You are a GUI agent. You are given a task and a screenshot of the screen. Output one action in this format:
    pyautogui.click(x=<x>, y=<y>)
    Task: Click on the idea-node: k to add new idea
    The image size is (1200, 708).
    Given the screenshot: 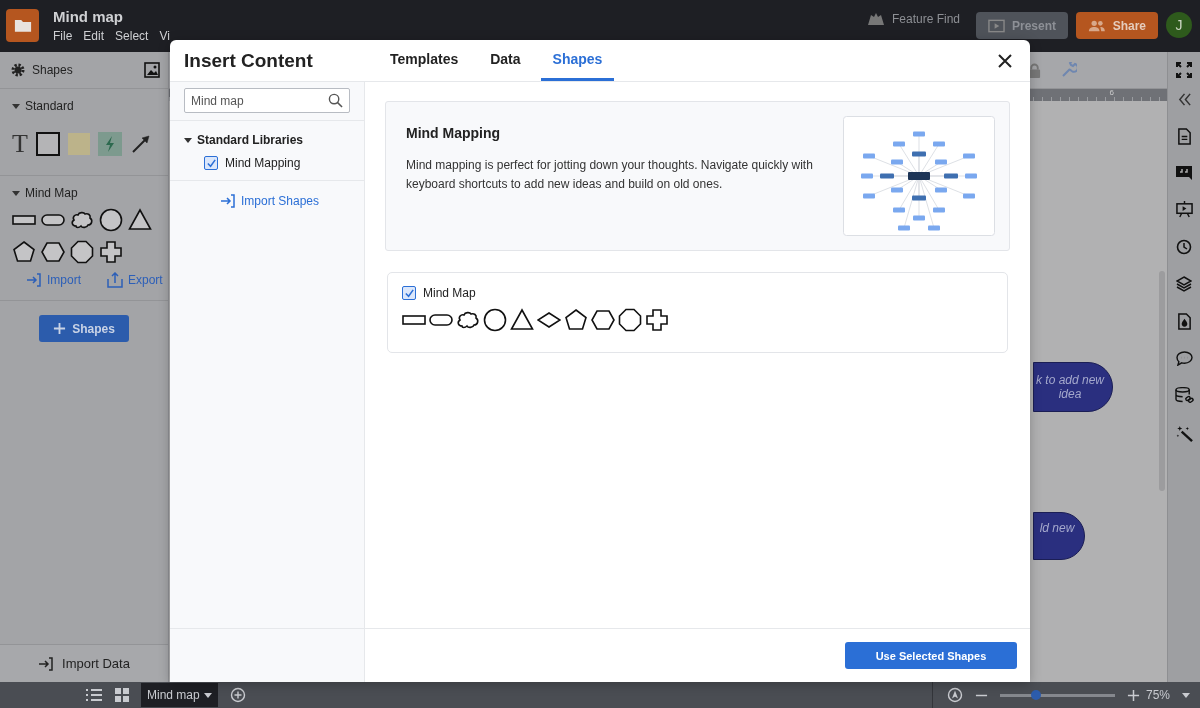 What is the action you would take?
    pyautogui.click(x=1073, y=387)
    